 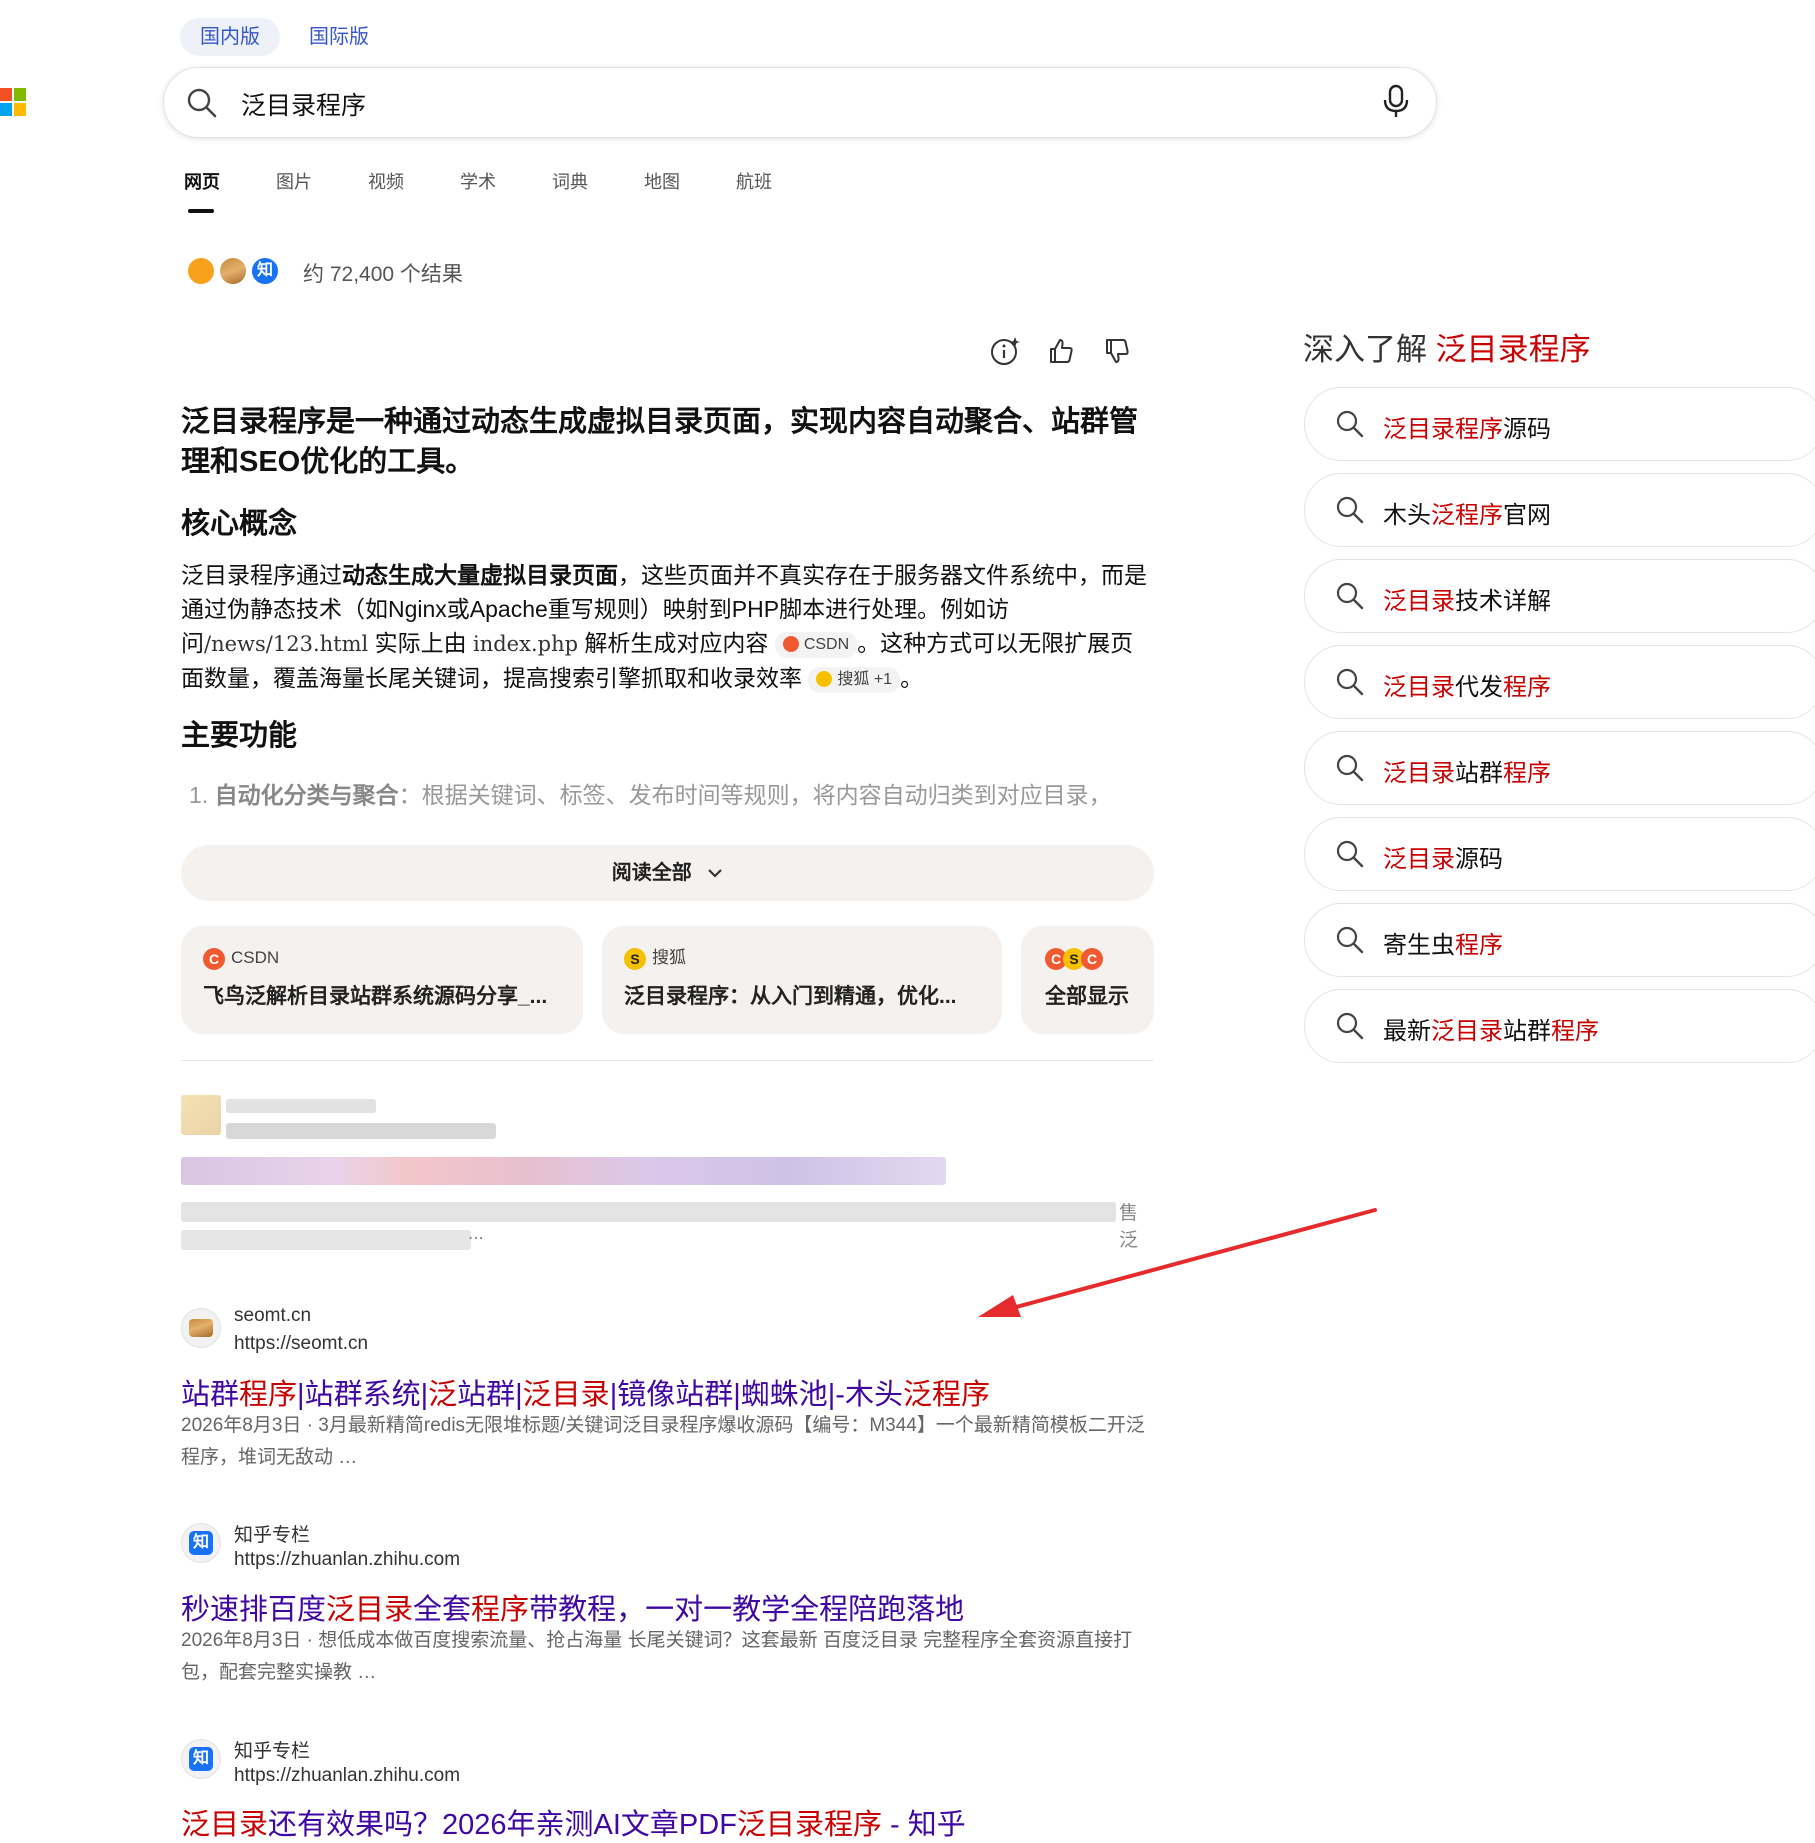 What do you see at coordinates (478, 181) in the screenshot?
I see `tab-academic: 学术` at bounding box center [478, 181].